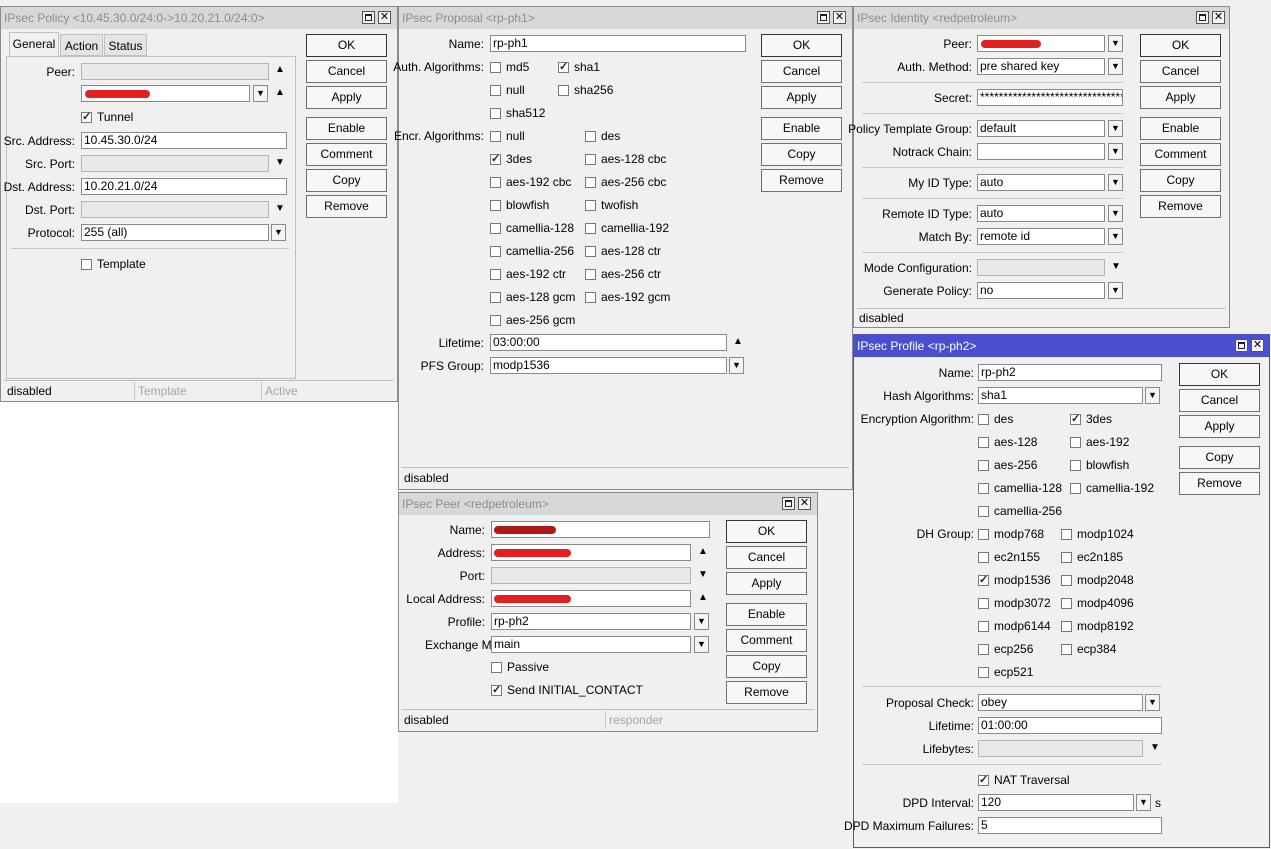 This screenshot has height=849, width=1271. Describe the element at coordinates (509, 67) in the screenshot. I see `auth-algorithm-checkbox: md5` at that location.